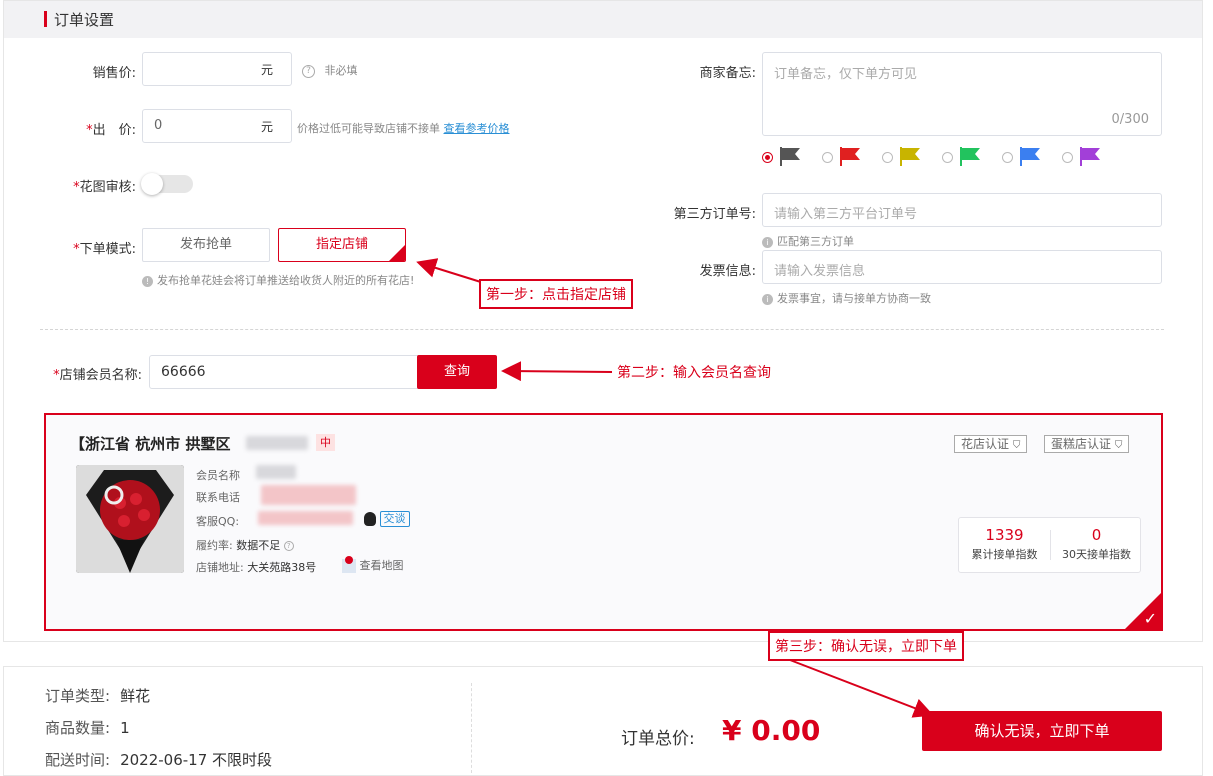 This screenshot has width=1213, height=776. I want to click on out-price-label: *出 价:, so click(98, 128).